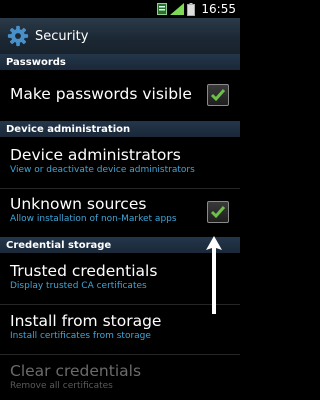 The height and width of the screenshot is (400, 320). I want to click on unknown-sources-checkbox, so click(218, 212).